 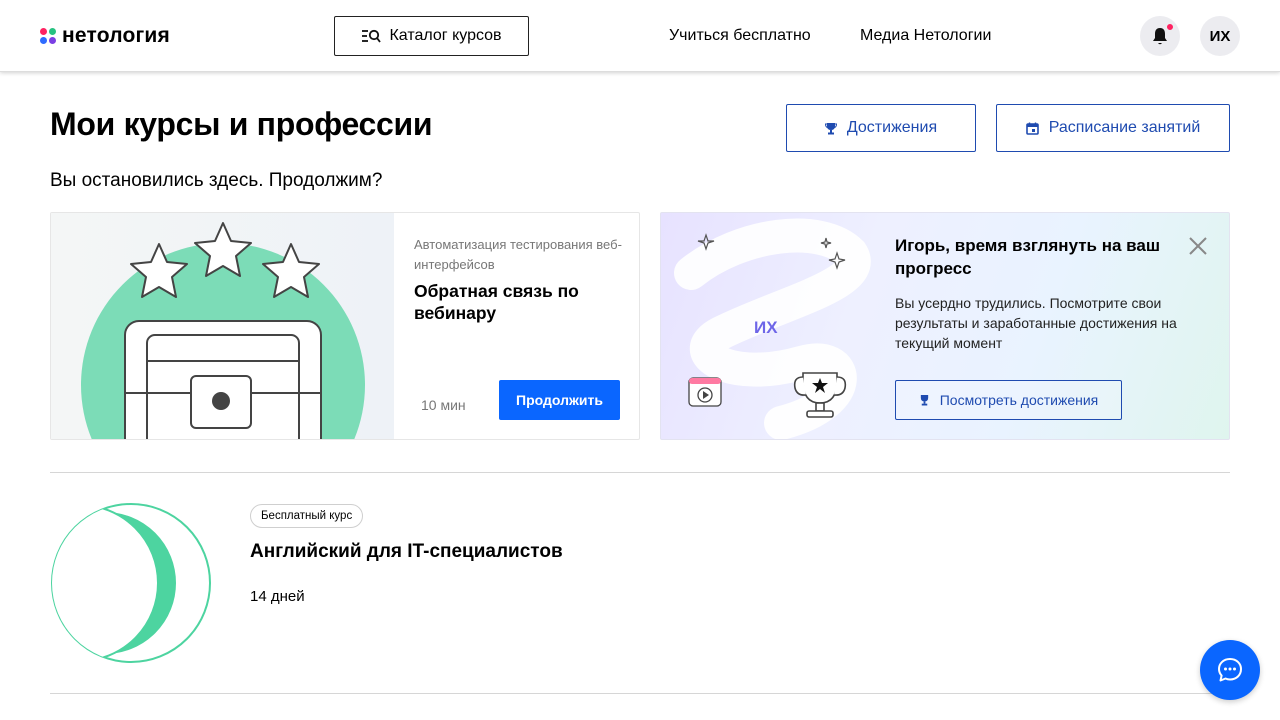 I want to click on achievements-label: Достижения, so click(x=892, y=127).